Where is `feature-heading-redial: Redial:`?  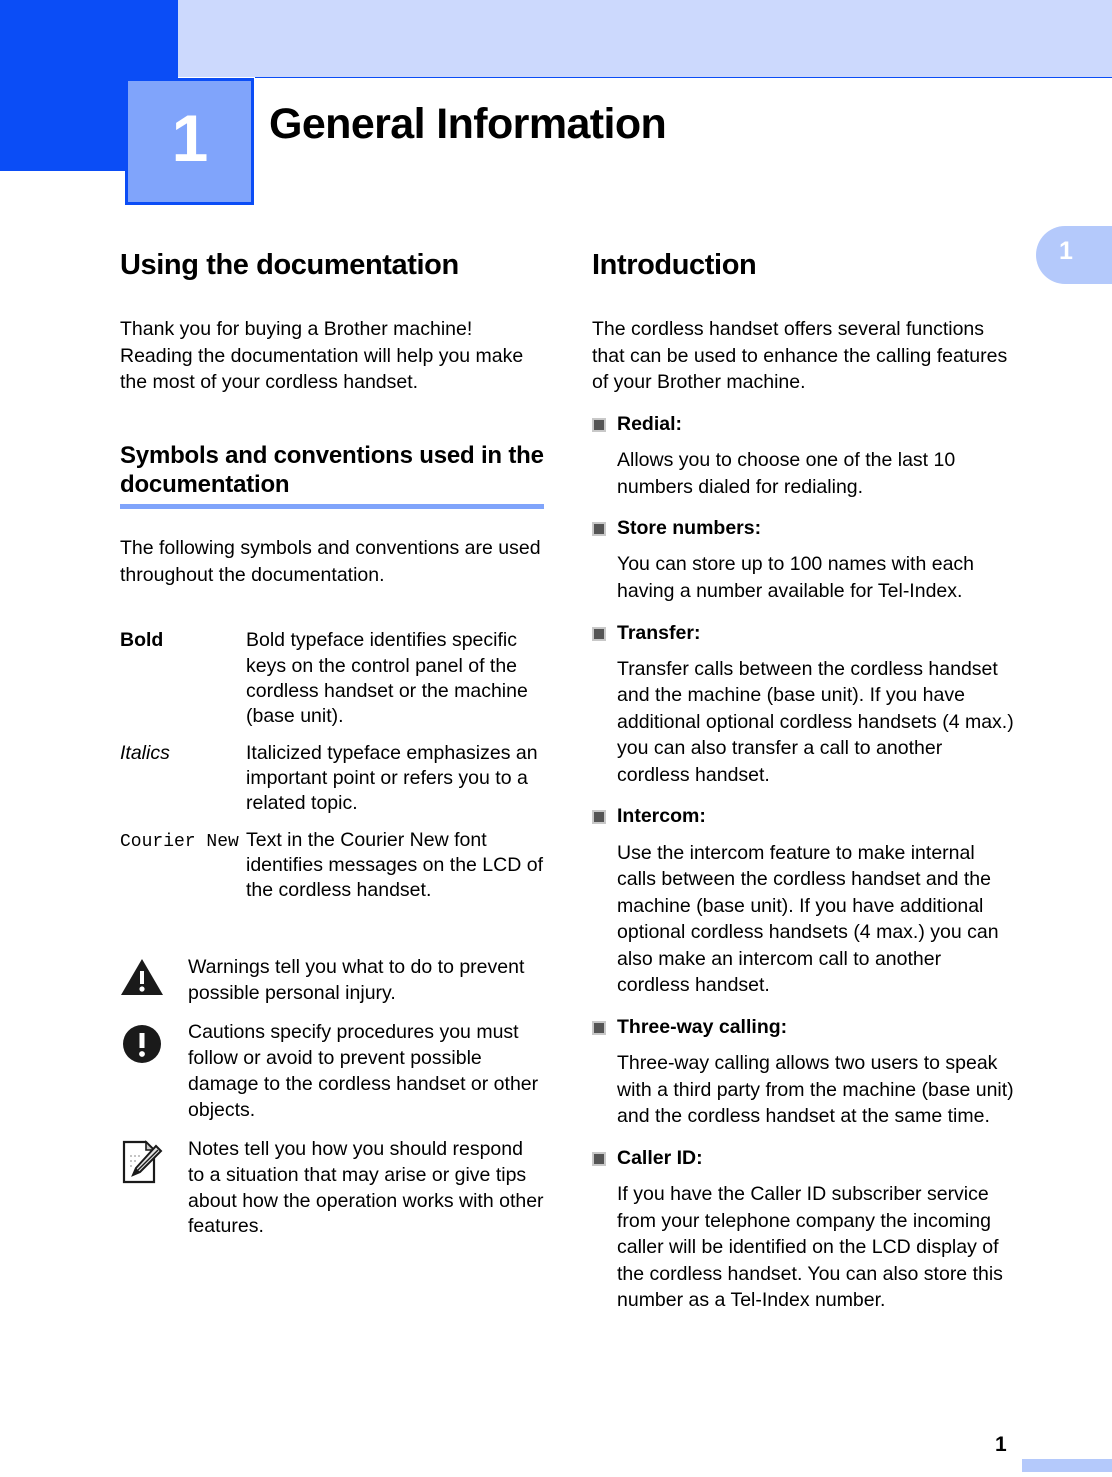
feature-heading-redial: Redial: is located at coordinates (804, 424).